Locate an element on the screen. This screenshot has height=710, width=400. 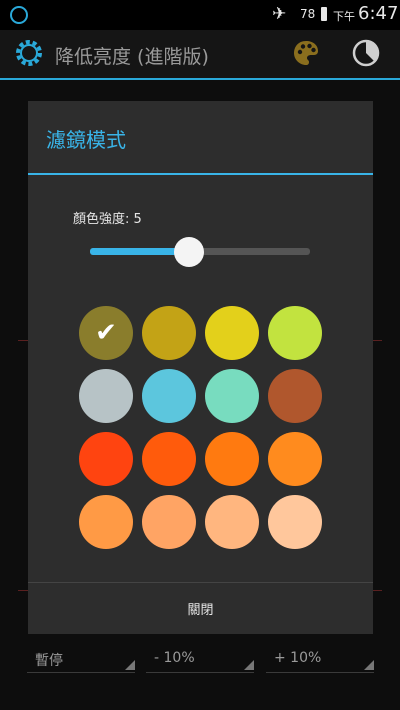
decrease-button: - 10% is located at coordinates (200, 660).